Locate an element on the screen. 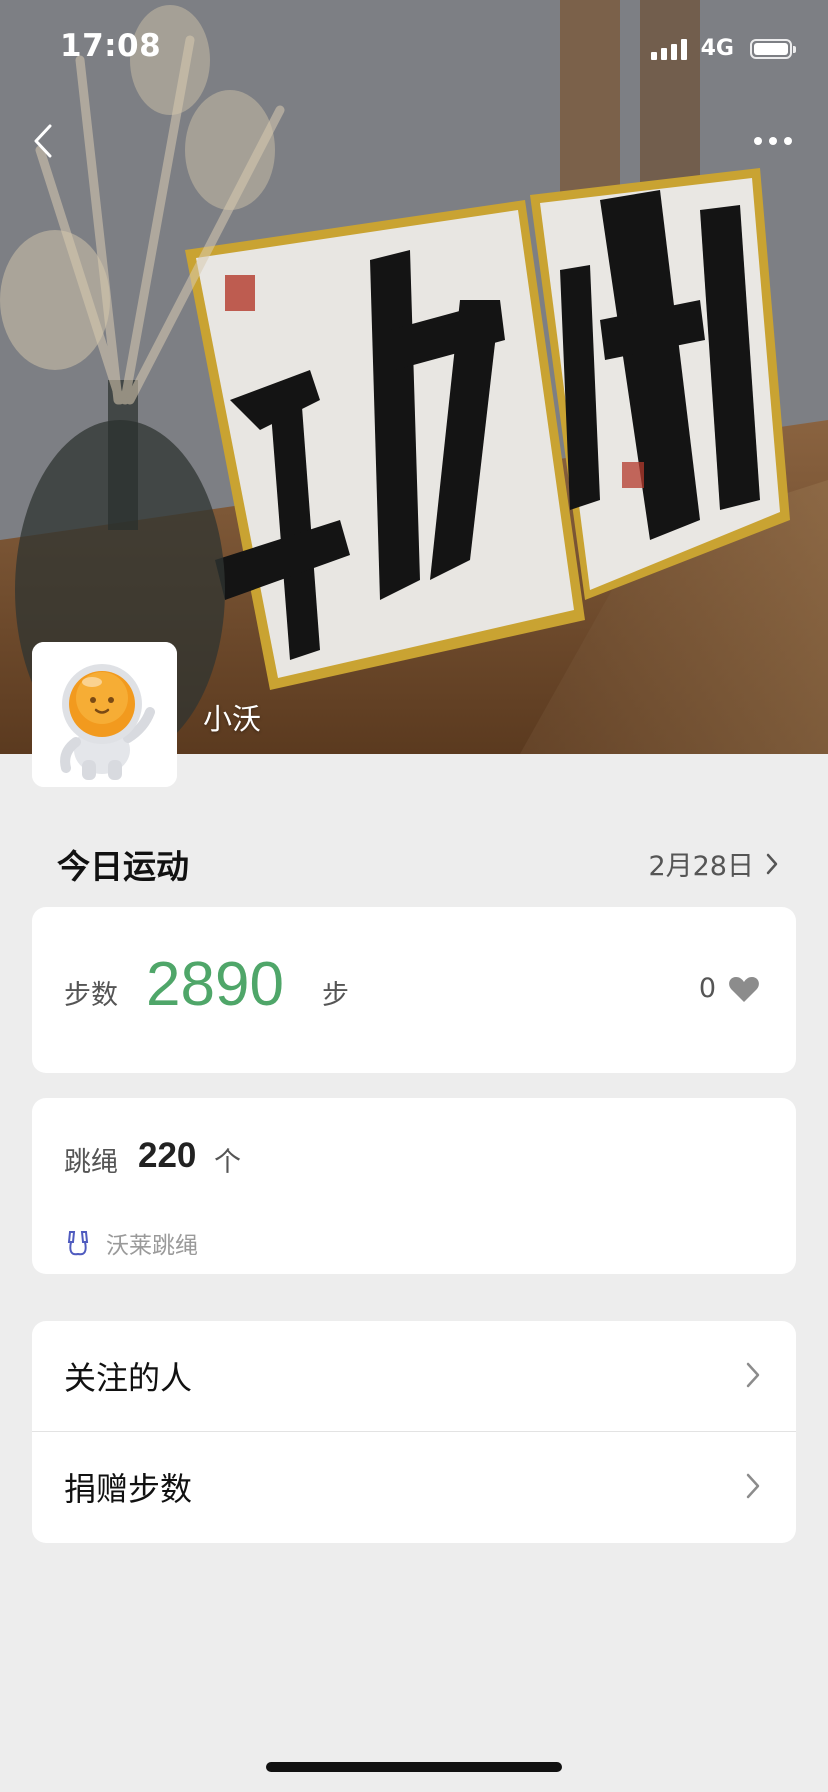 The image size is (828, 1792). jump-rope-unit: 个 is located at coordinates (227, 1162).